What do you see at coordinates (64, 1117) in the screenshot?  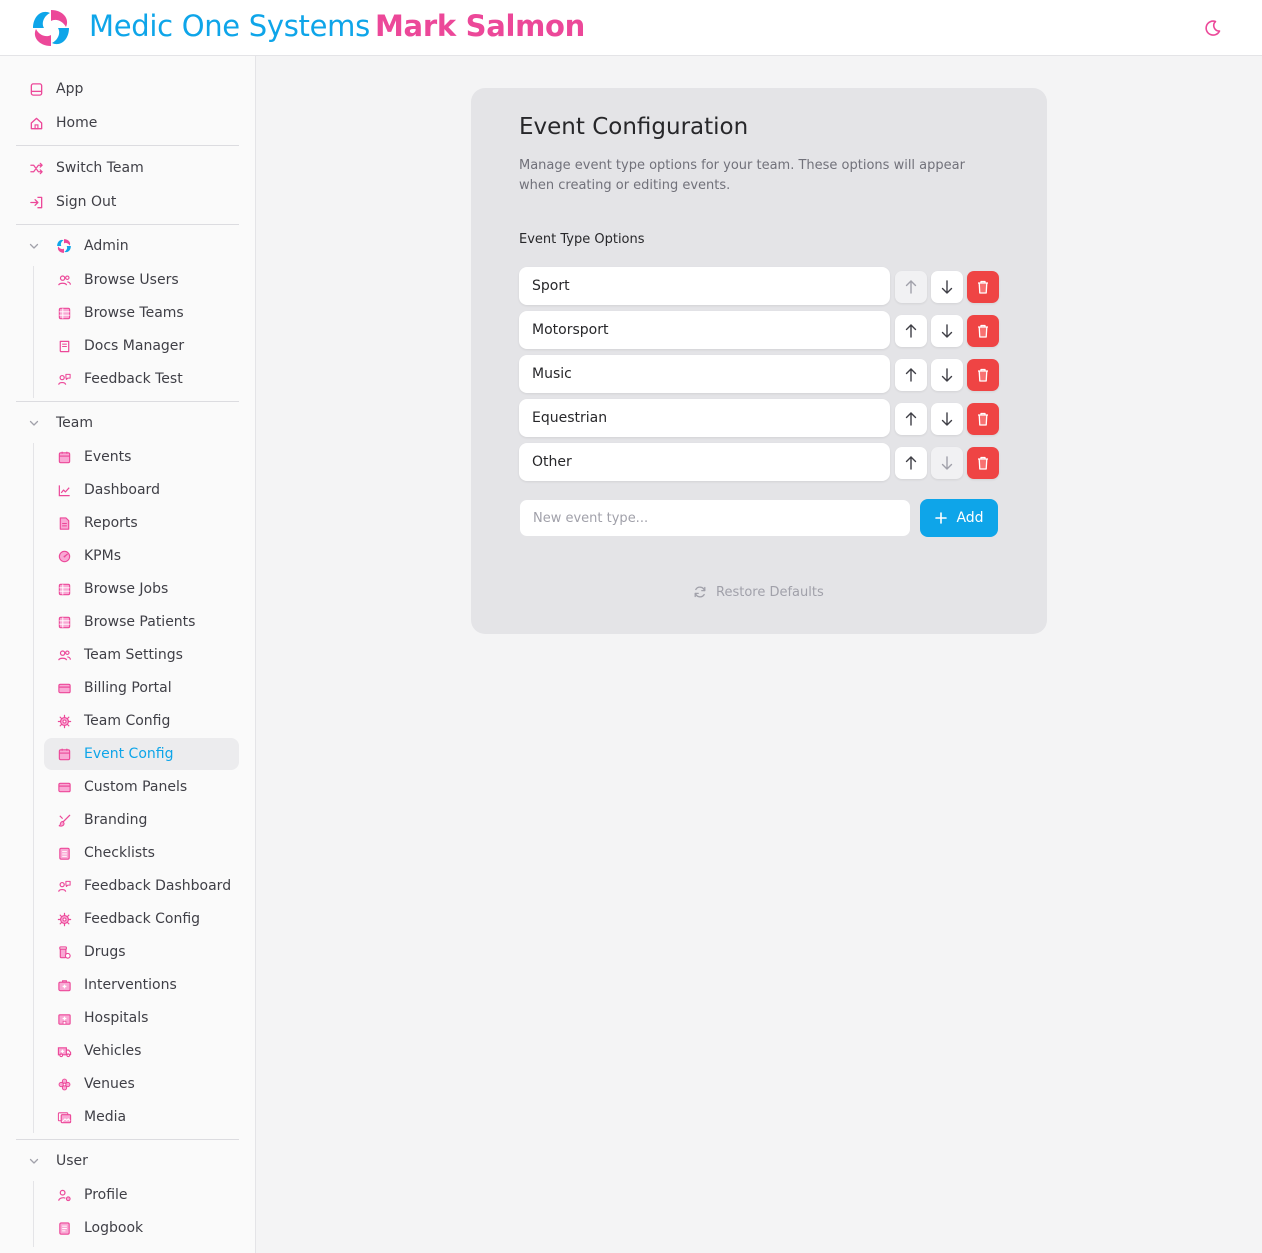 I see `images-icon` at bounding box center [64, 1117].